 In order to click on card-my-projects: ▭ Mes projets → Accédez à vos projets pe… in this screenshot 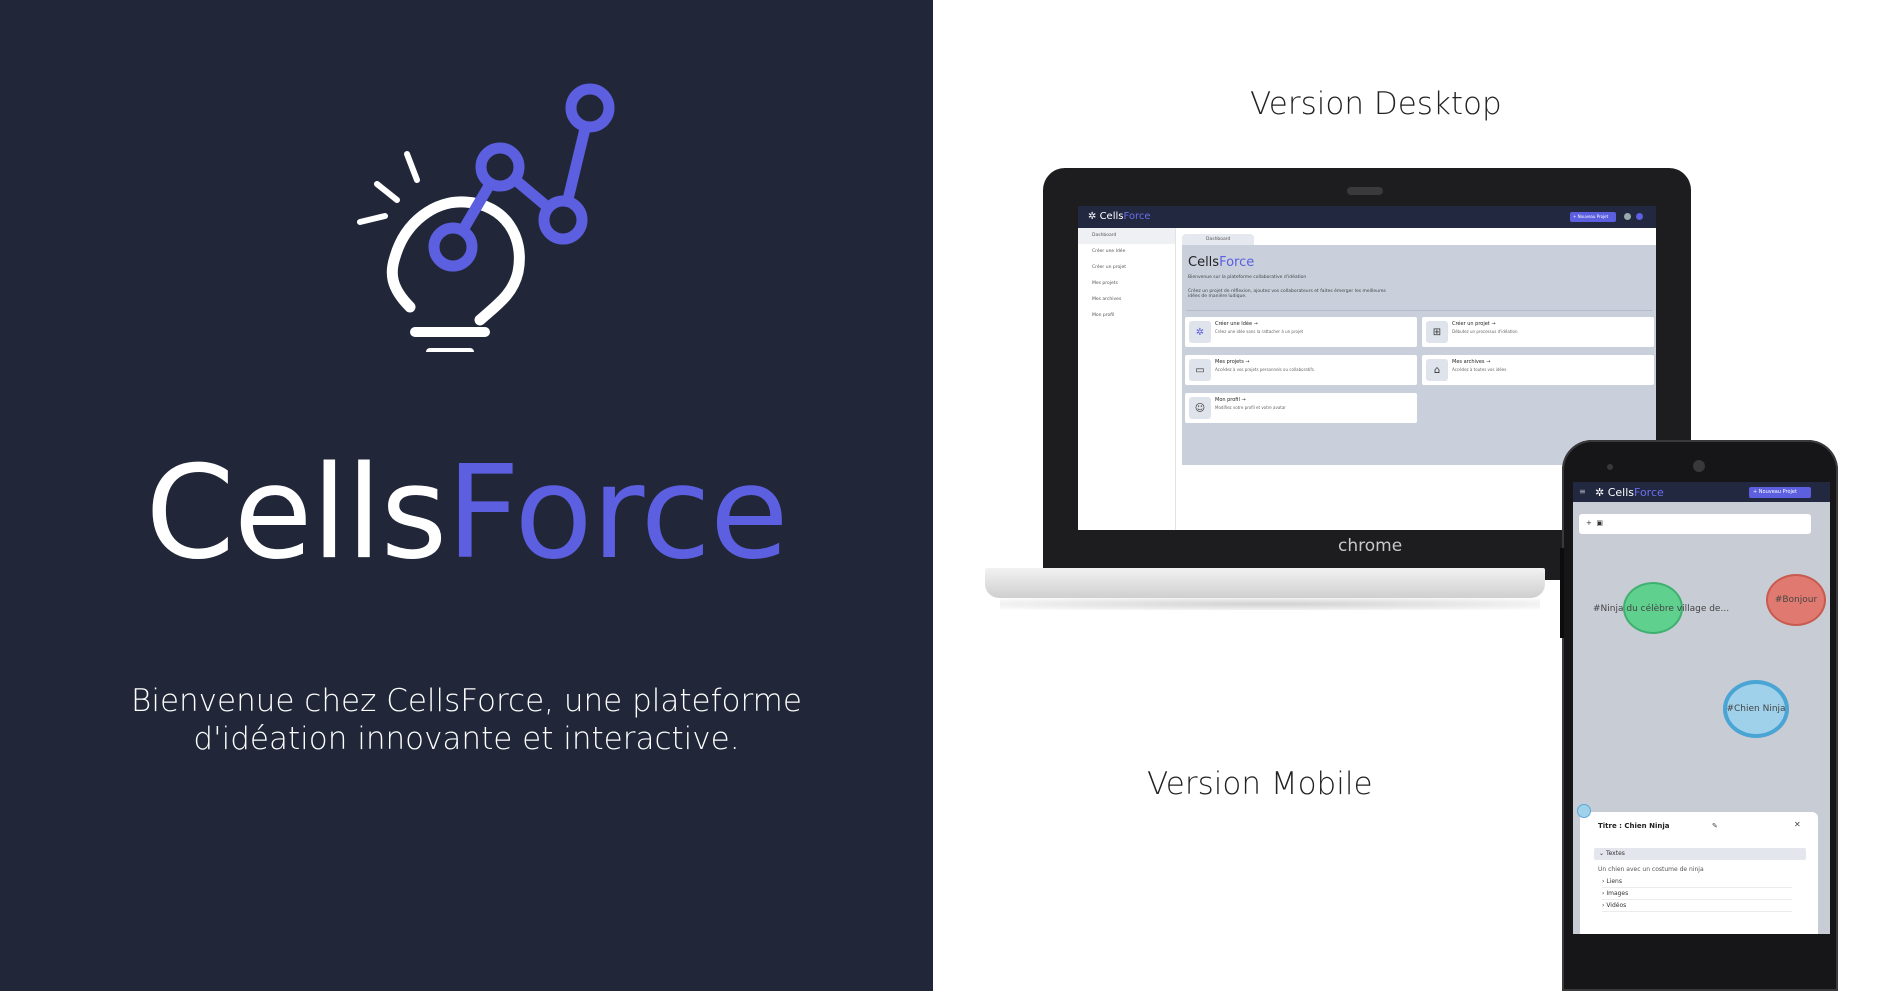, I will do `click(1301, 370)`.